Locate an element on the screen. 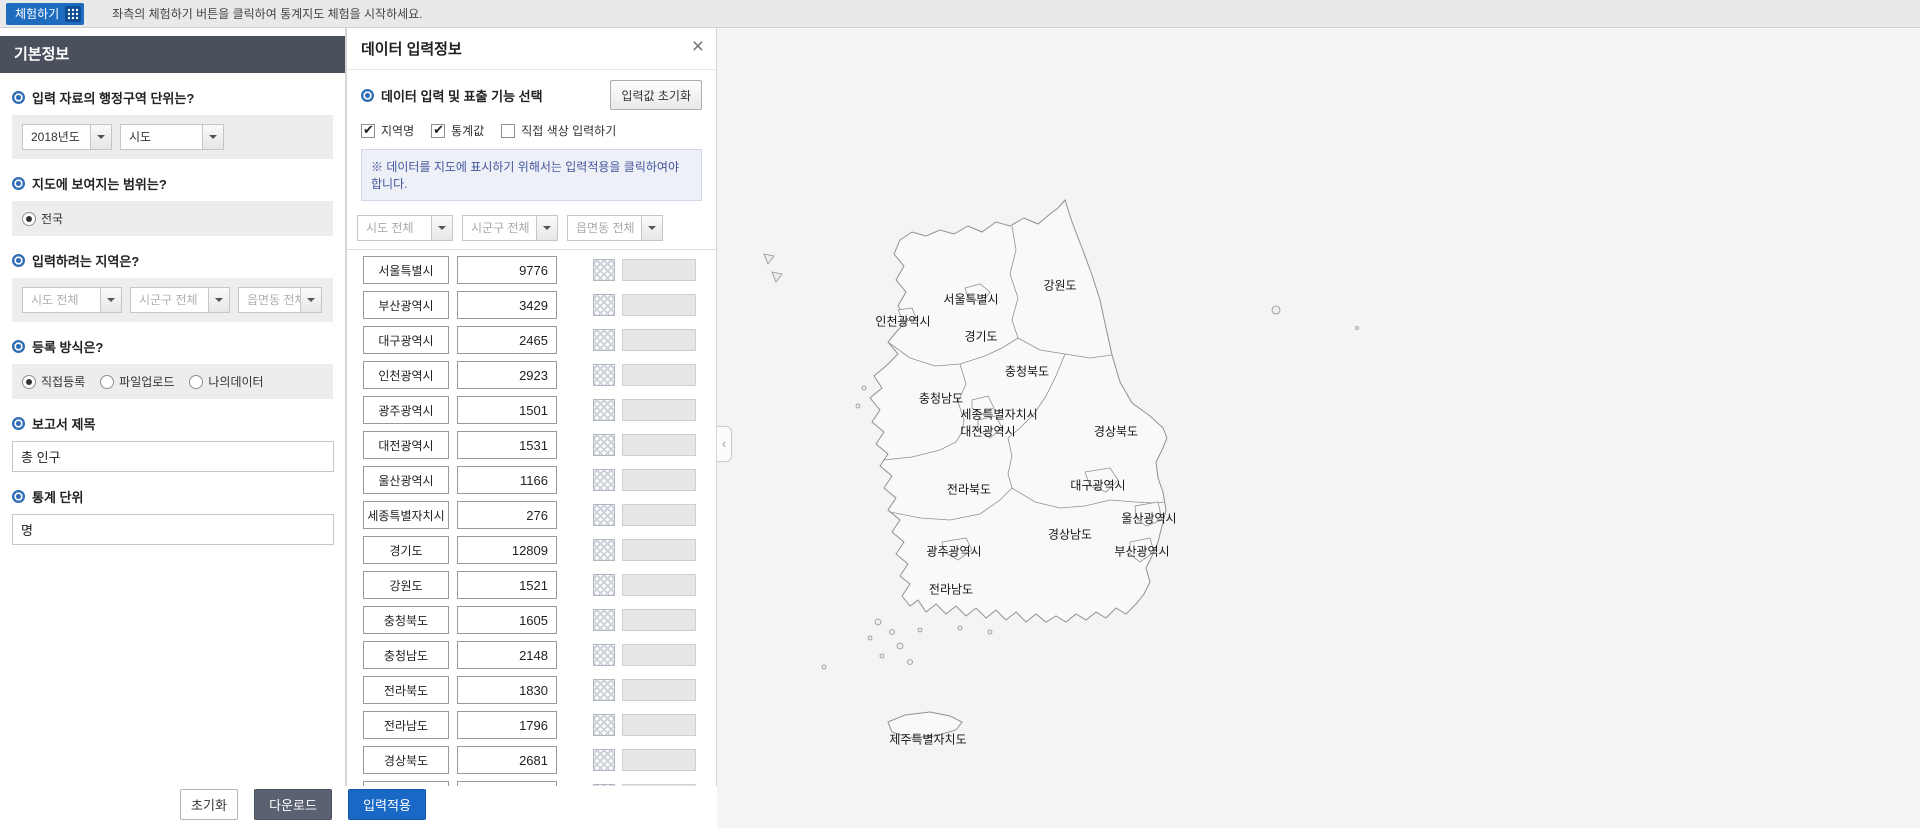 The width and height of the screenshot is (1920, 828). reset-button: 초기화 is located at coordinates (209, 804).